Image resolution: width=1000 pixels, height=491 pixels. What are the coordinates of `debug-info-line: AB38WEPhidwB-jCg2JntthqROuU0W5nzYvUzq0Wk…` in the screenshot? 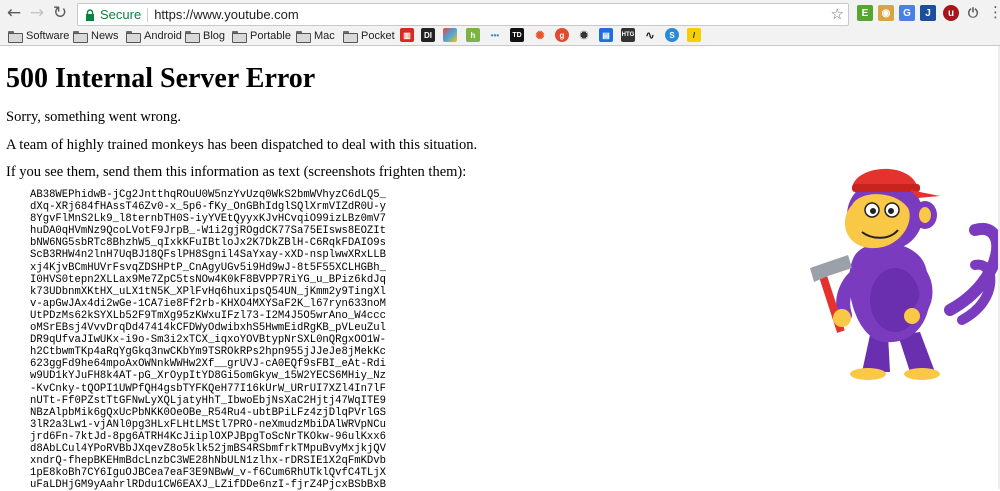 It's located at (208, 195).